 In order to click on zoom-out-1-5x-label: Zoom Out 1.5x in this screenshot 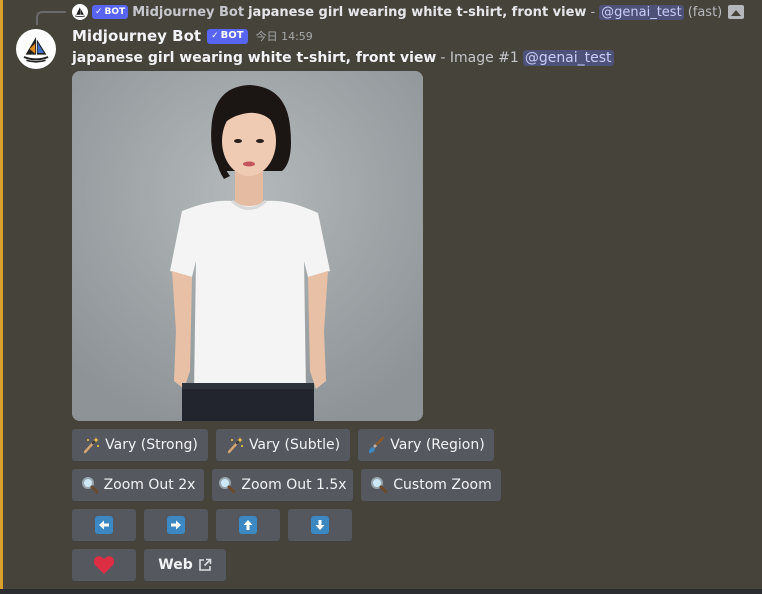, I will do `click(294, 485)`.